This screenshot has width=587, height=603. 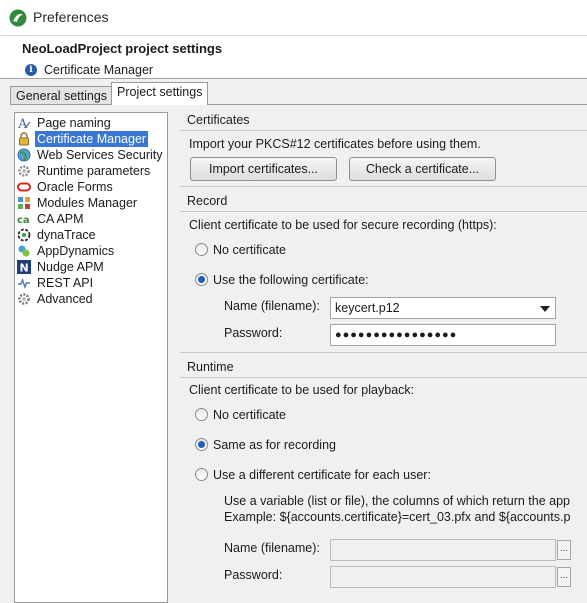 What do you see at coordinates (76, 251) in the screenshot?
I see `tree-item-label: AppDynamics` at bounding box center [76, 251].